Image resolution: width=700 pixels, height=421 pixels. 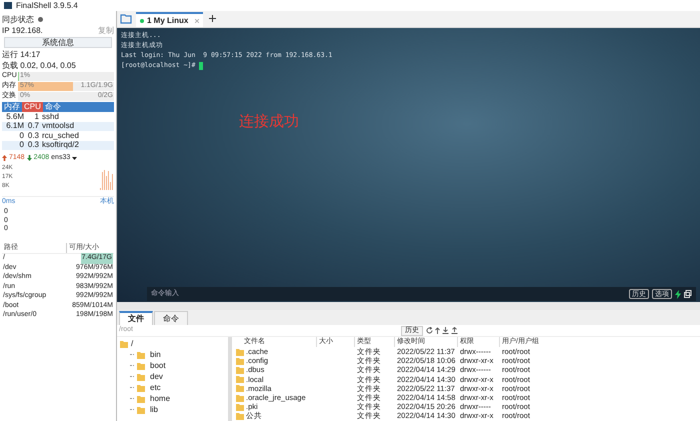 I want to click on tree-item: etc, so click(x=154, y=388).